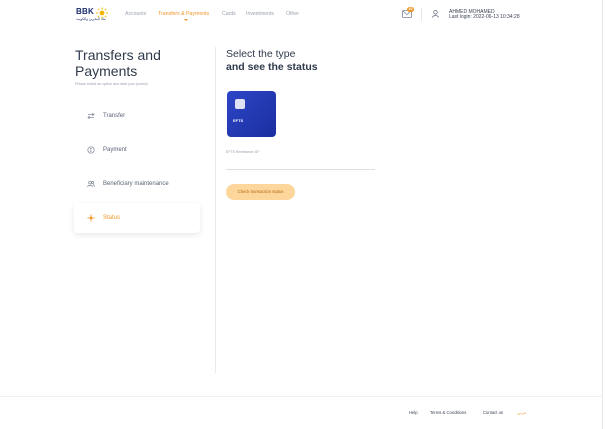 This screenshot has width=606, height=429. Describe the element at coordinates (229, 14) in the screenshot. I see `nav-cards: Cards` at that location.